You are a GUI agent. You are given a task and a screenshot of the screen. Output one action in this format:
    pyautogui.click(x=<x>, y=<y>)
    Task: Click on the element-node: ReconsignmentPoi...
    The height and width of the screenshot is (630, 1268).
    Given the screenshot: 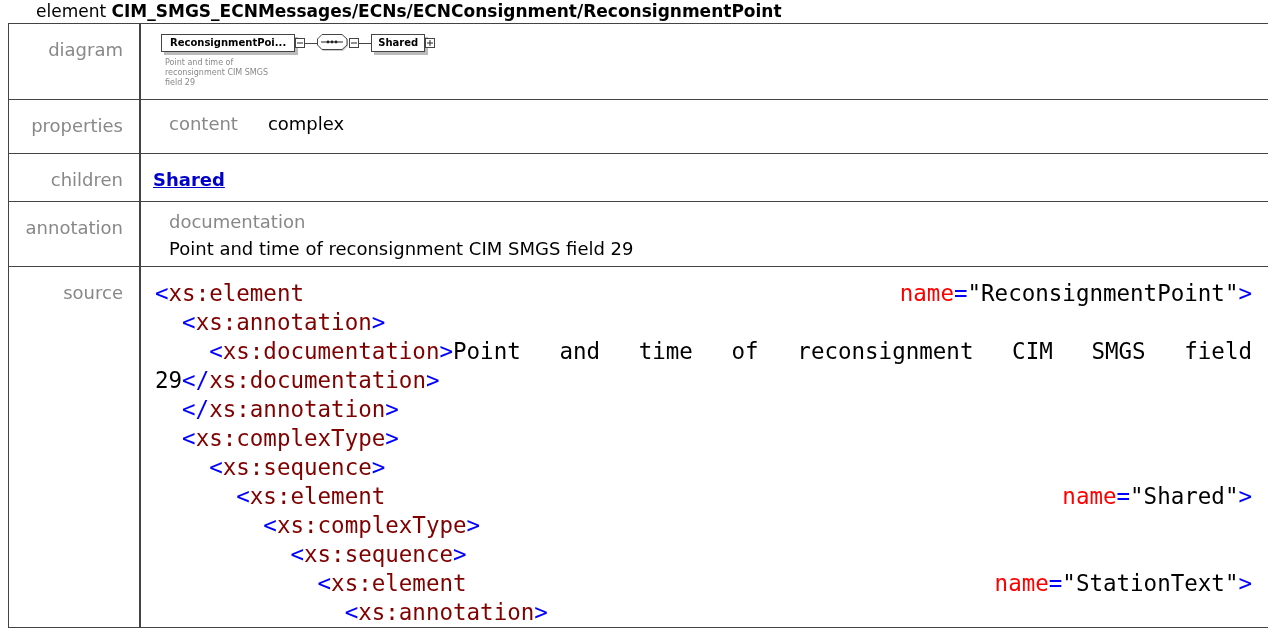 What is the action you would take?
    pyautogui.click(x=228, y=43)
    